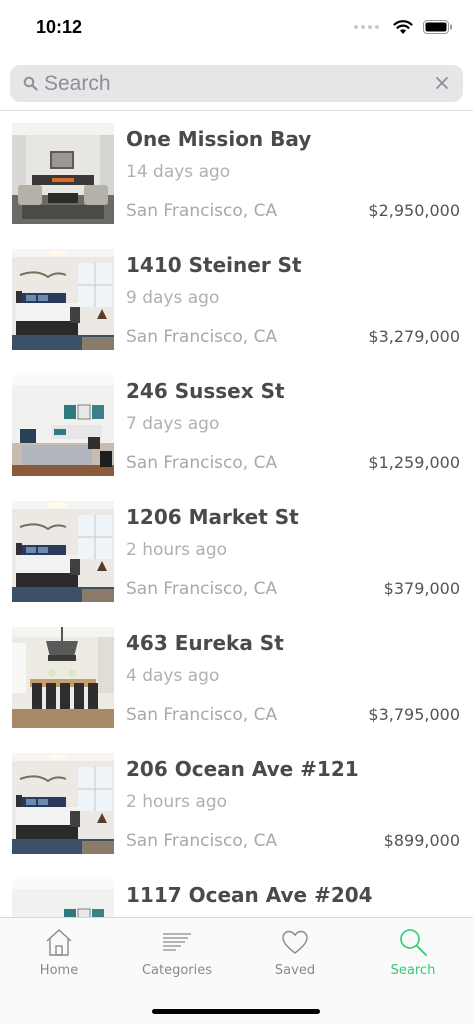 This screenshot has height=1024, width=473. I want to click on home-indicator, so click(236, 1011).